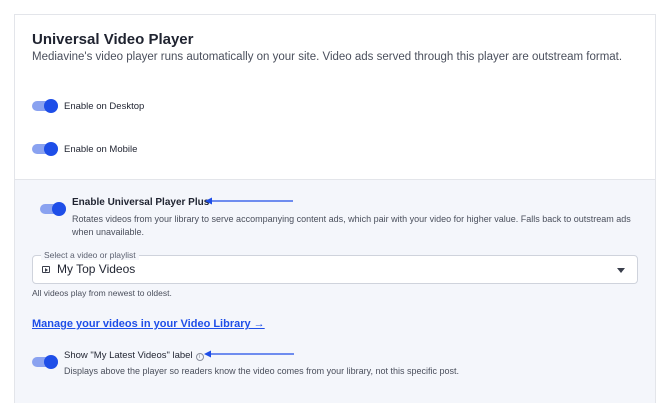  Describe the element at coordinates (104, 106) in the screenshot. I see `desktop-toggle-label: Enable on Desktop` at that location.